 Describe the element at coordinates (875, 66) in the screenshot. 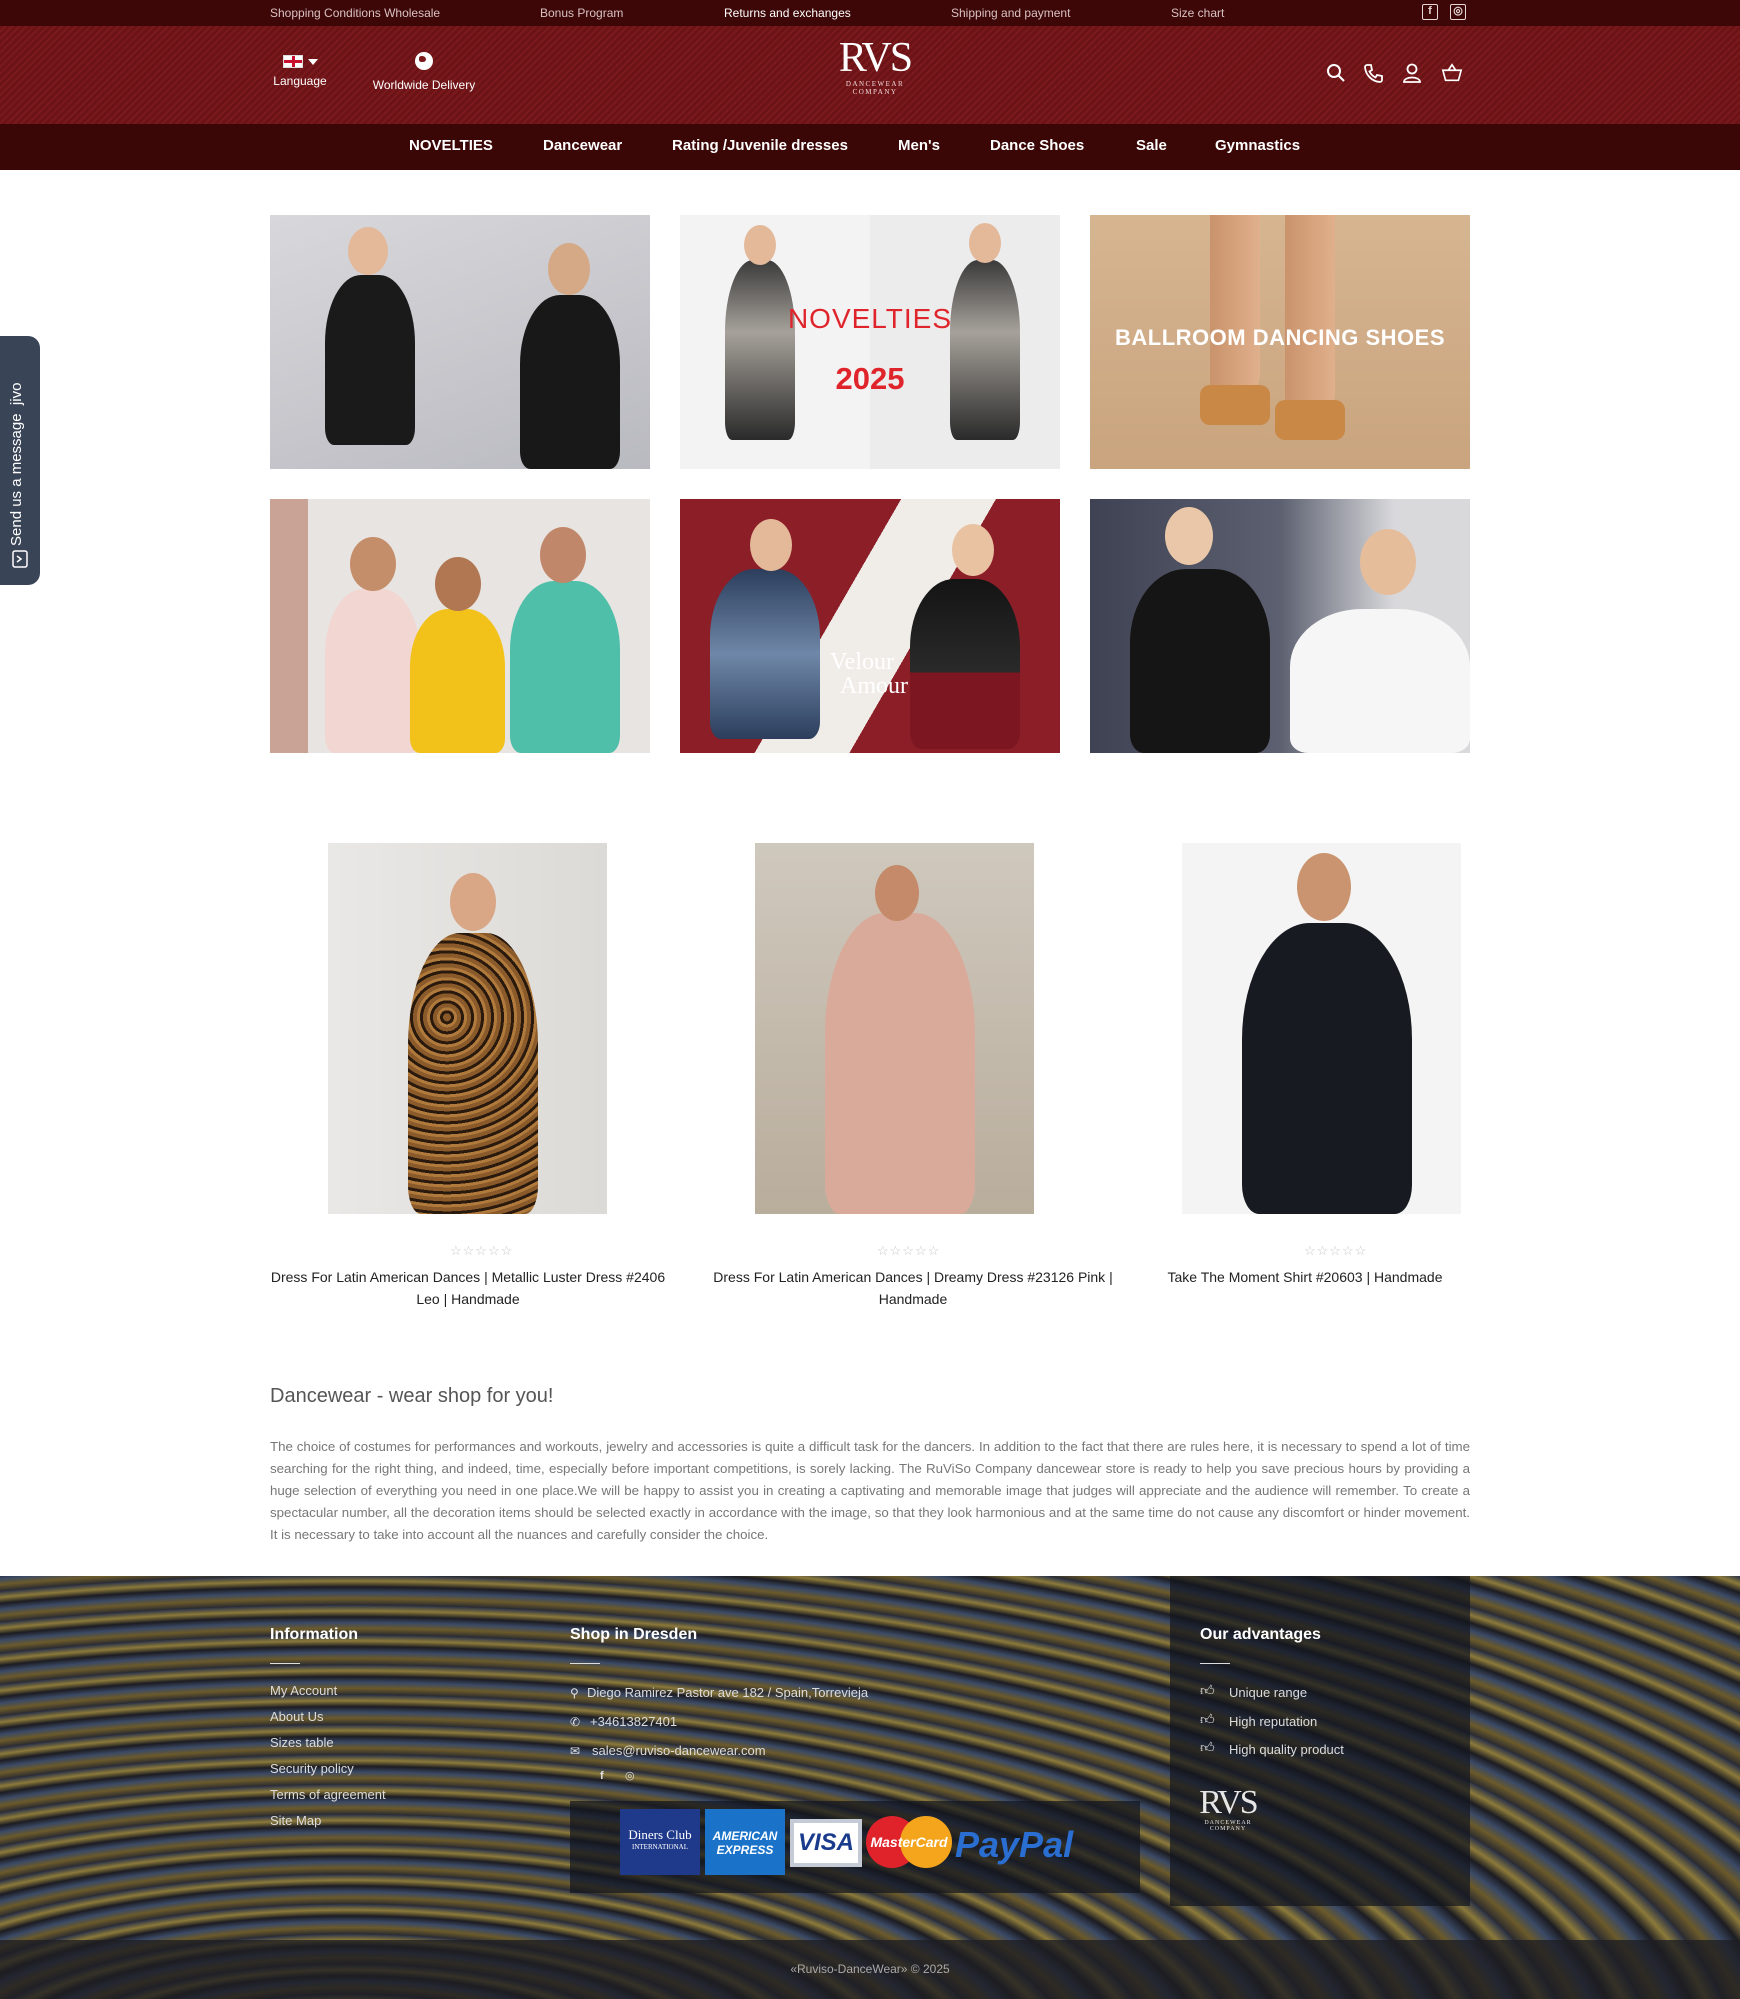

I see `site-logo: RVS DANCEWEAR COMPANY` at that location.